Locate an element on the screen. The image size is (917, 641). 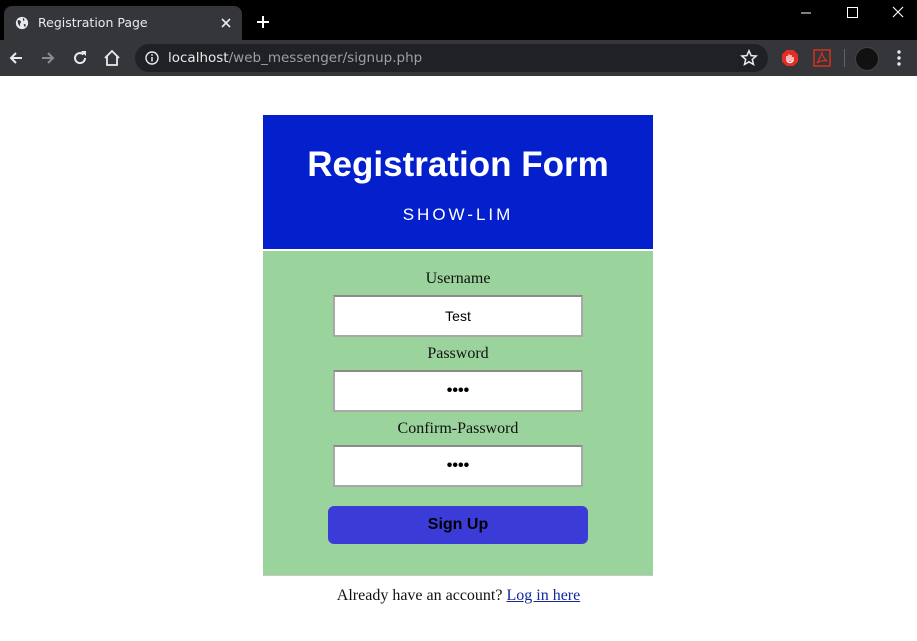
username-label: Username is located at coordinates (458, 278).